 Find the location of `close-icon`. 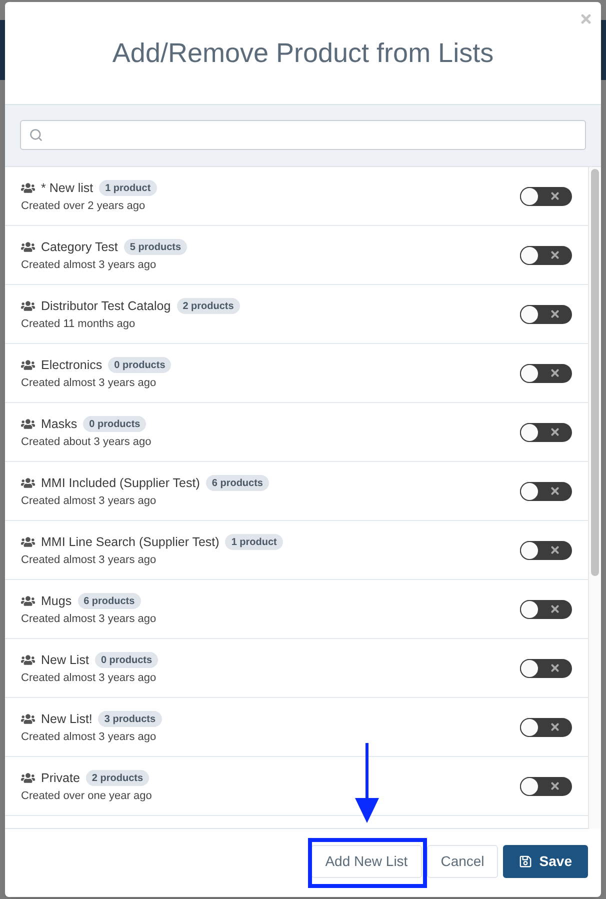

close-icon is located at coordinates (586, 19).